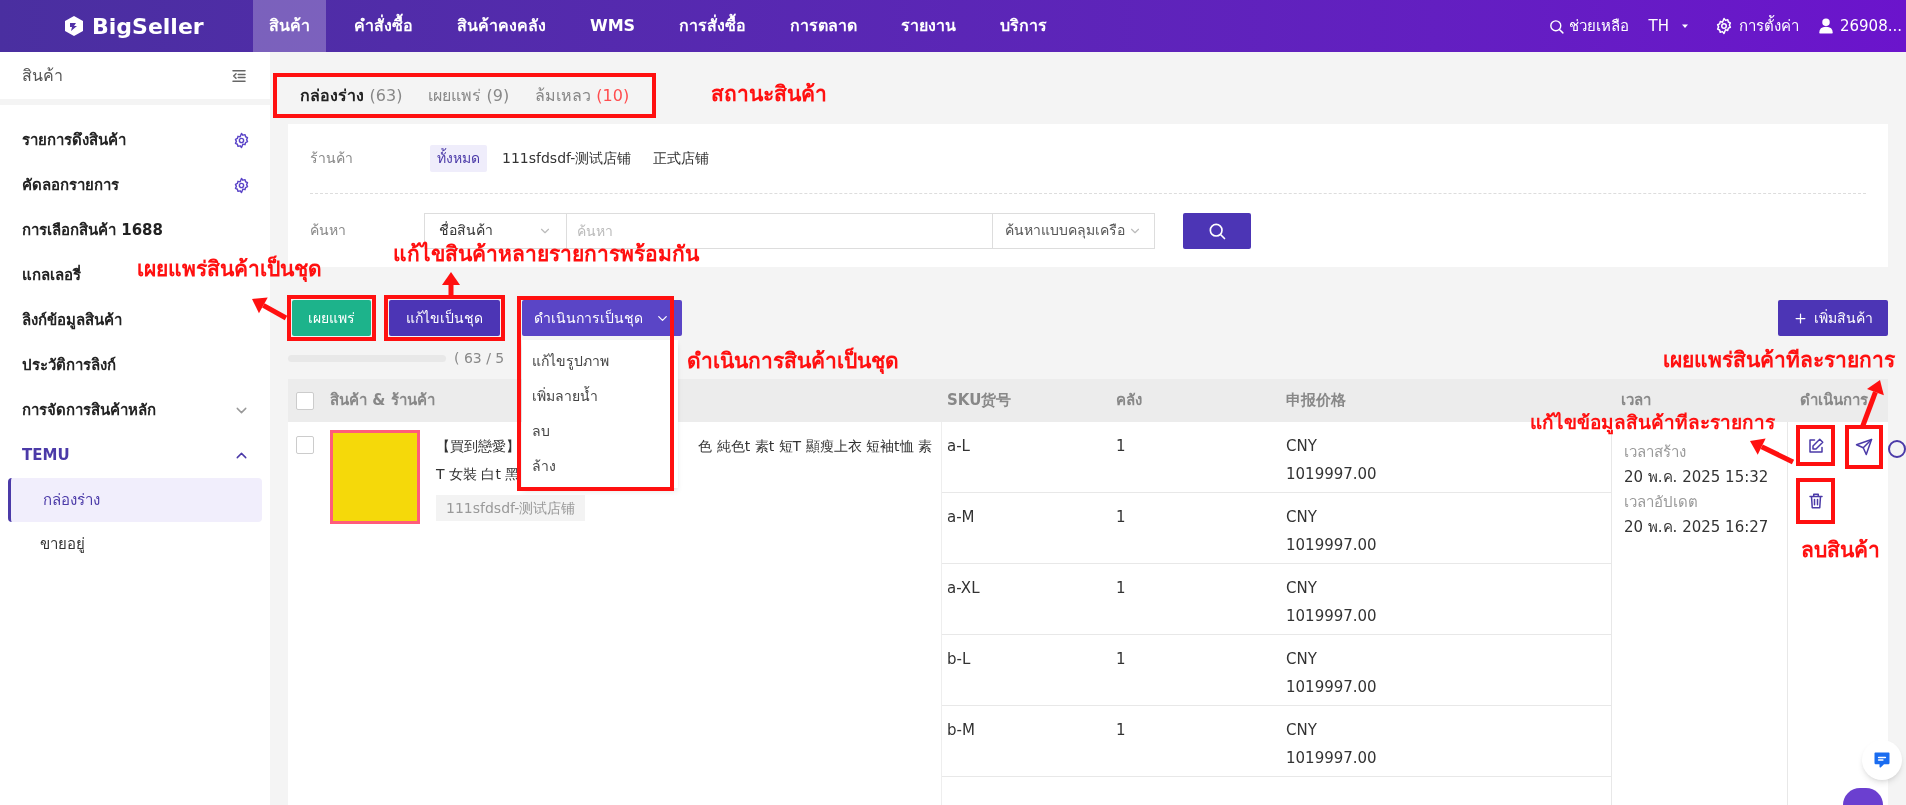  What do you see at coordinates (511, 508) in the screenshot?
I see `shop-tag: 111sfdsdf-测试店铺` at bounding box center [511, 508].